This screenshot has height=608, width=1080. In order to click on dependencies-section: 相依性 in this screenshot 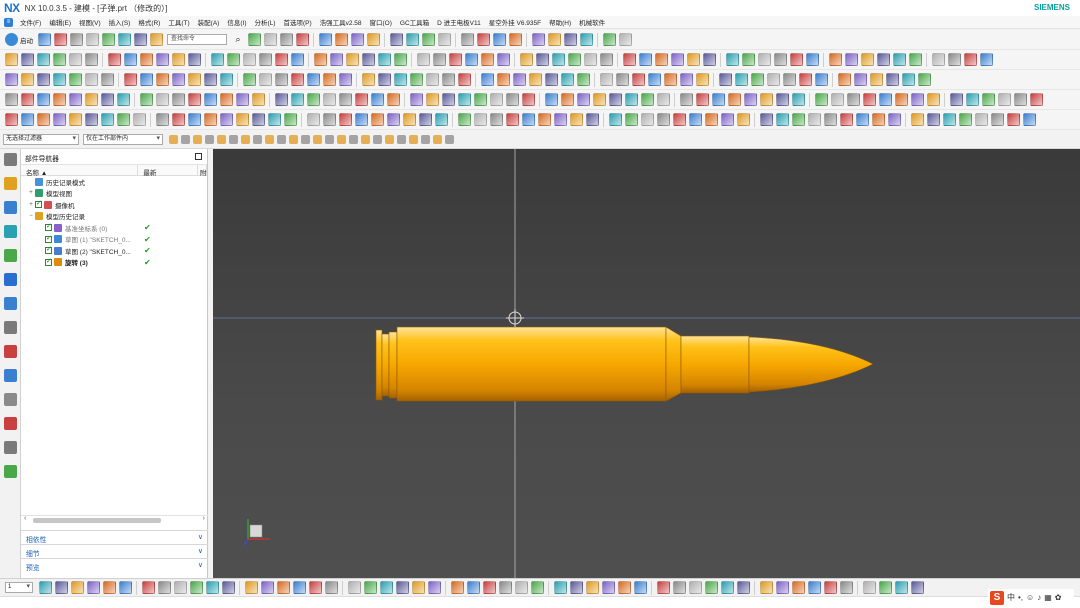, I will do `click(114, 537)`.